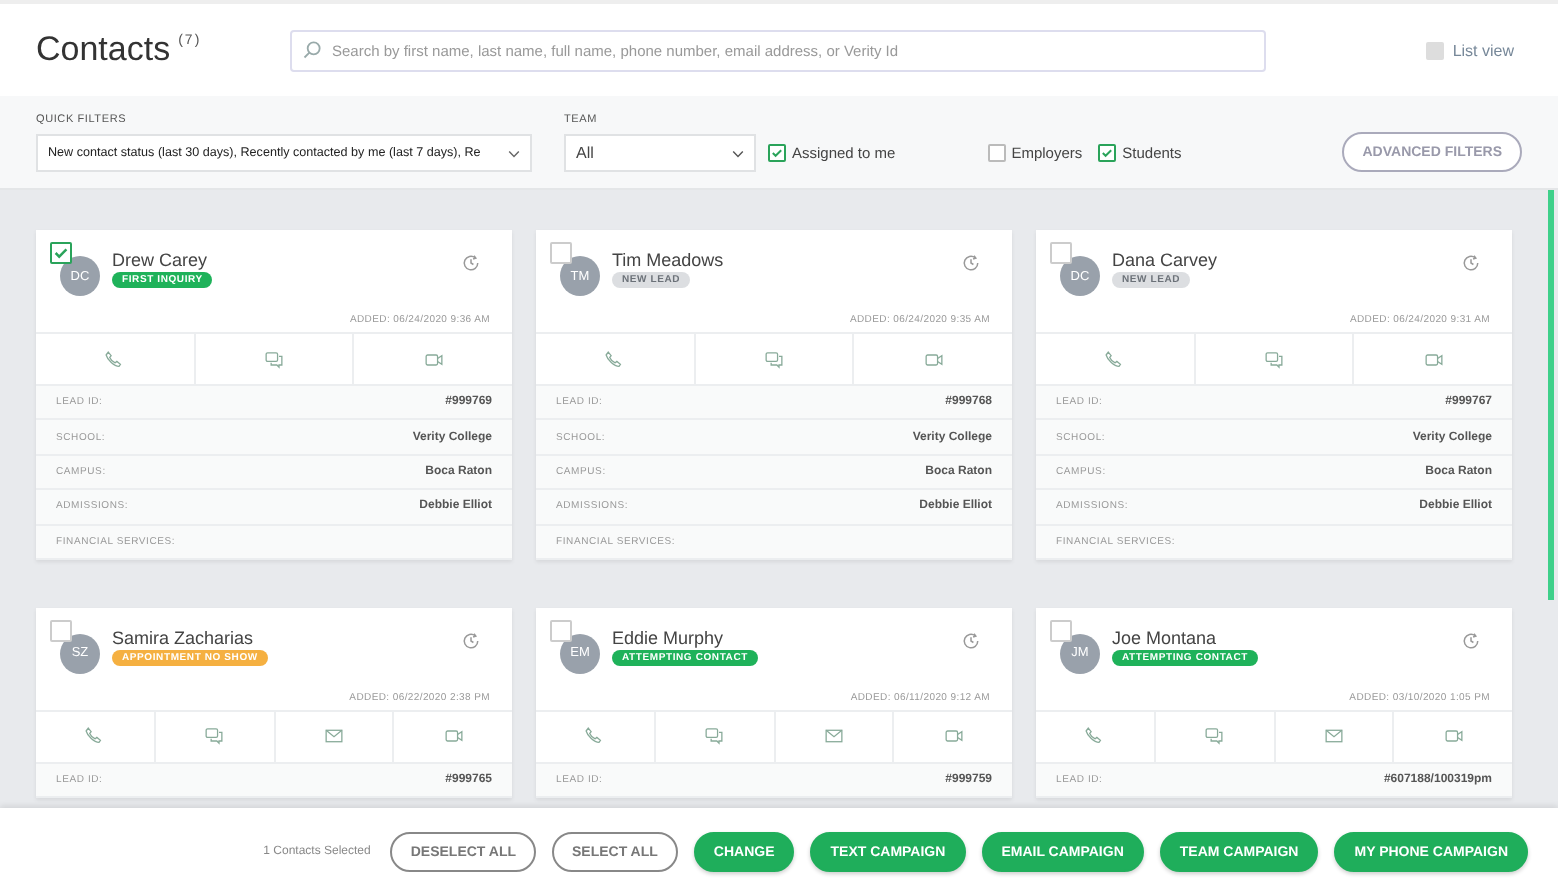 The height and width of the screenshot is (896, 1558). What do you see at coordinates (668, 637) in the screenshot?
I see `contact-name: Eddie Murphy` at bounding box center [668, 637].